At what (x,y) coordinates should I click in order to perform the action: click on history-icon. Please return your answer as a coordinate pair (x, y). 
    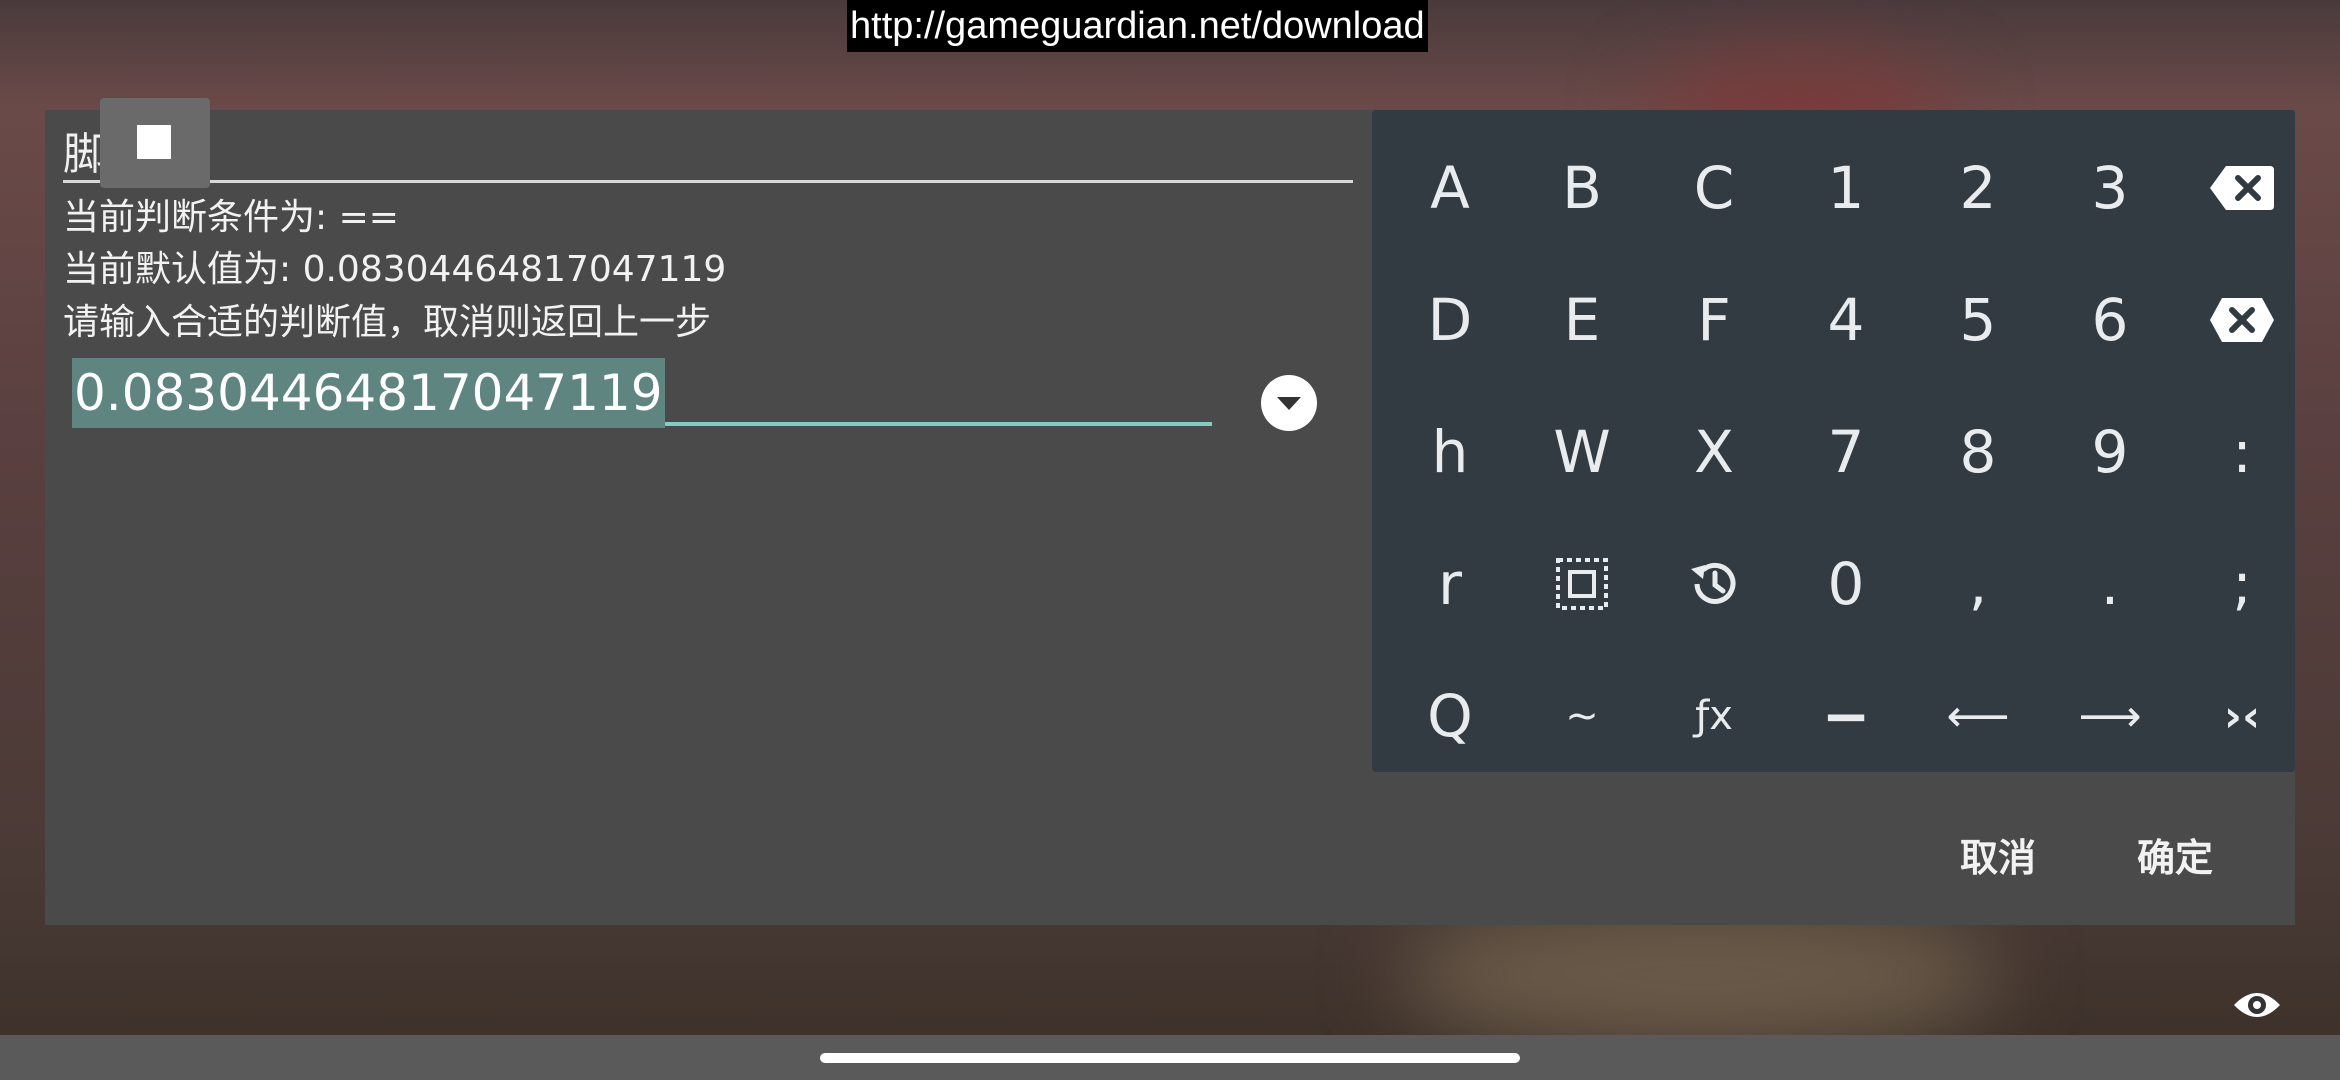
    Looking at the image, I should click on (1713, 583).